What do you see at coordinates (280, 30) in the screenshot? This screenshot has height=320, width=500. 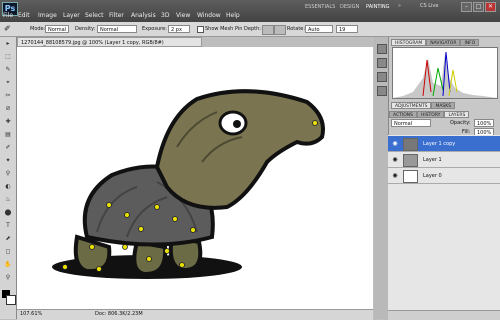 I see `pin-depth-down-icon` at bounding box center [280, 30].